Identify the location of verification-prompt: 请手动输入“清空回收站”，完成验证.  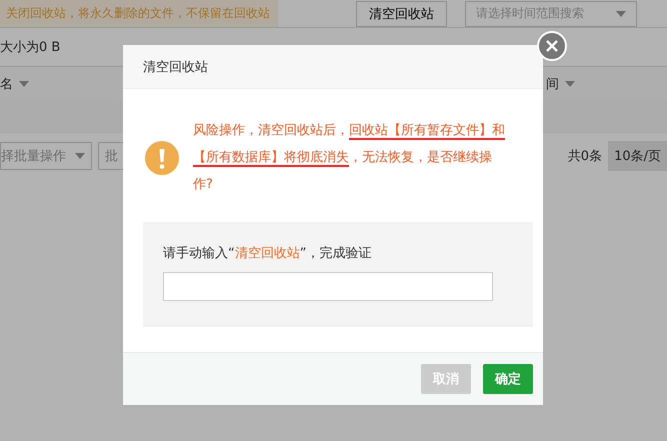
(267, 253).